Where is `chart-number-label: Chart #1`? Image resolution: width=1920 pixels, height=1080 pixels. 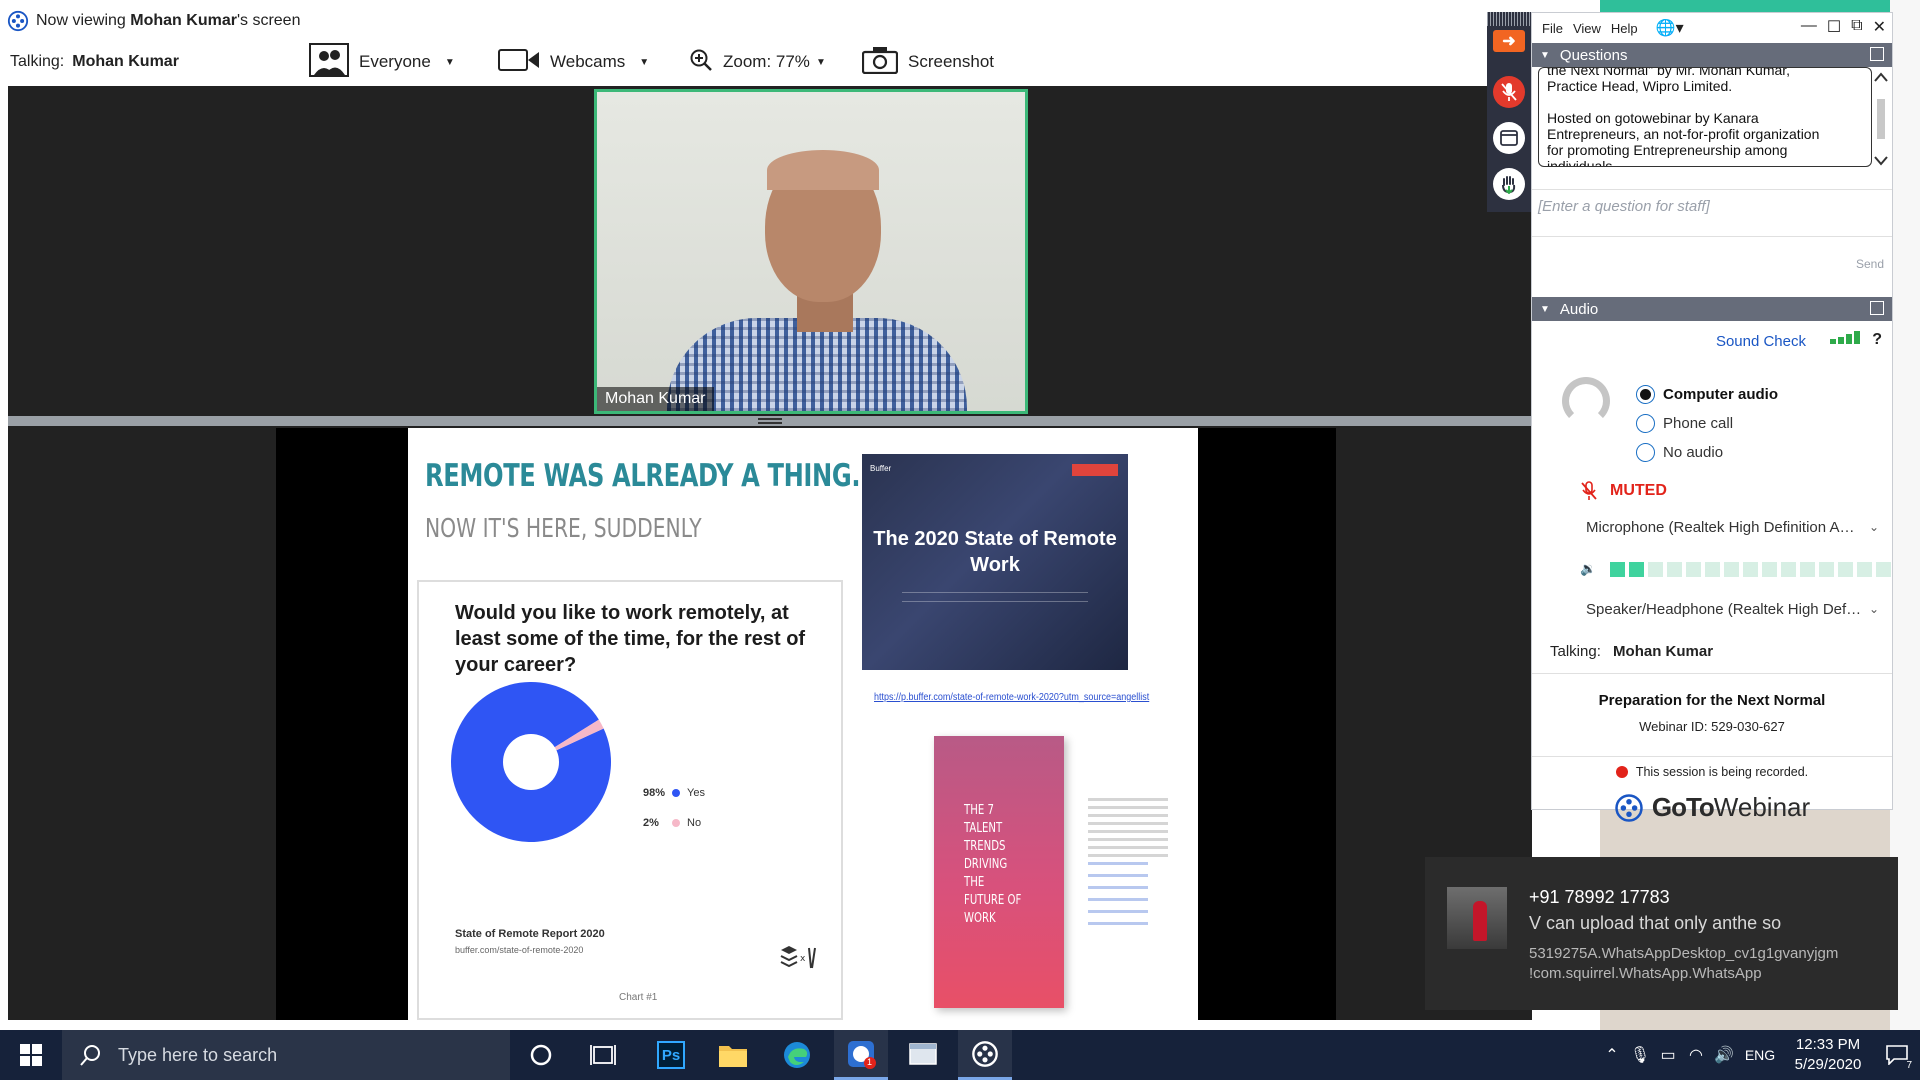
chart-number-label: Chart #1 is located at coordinates (638, 997).